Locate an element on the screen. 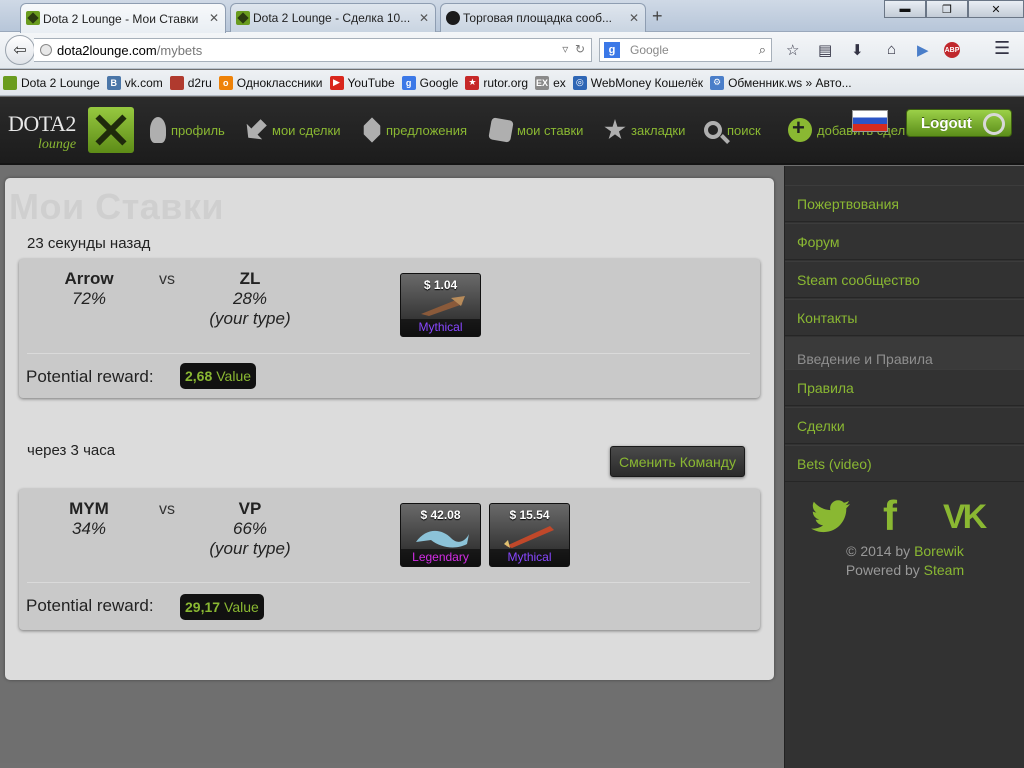 The height and width of the screenshot is (768, 1024). bookmark-favicon-icon: ▶ is located at coordinates (336, 82).